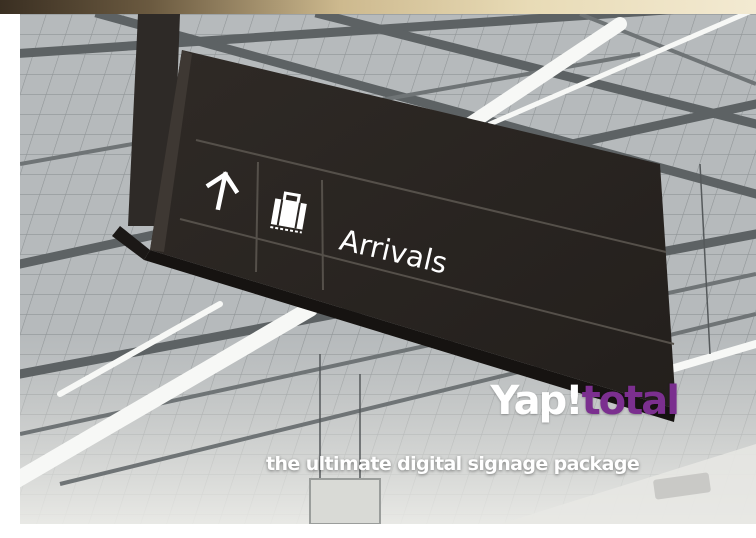 The height and width of the screenshot is (538, 756). Describe the element at coordinates (630, 401) in the screenshot. I see `brand-name-total: total` at that location.